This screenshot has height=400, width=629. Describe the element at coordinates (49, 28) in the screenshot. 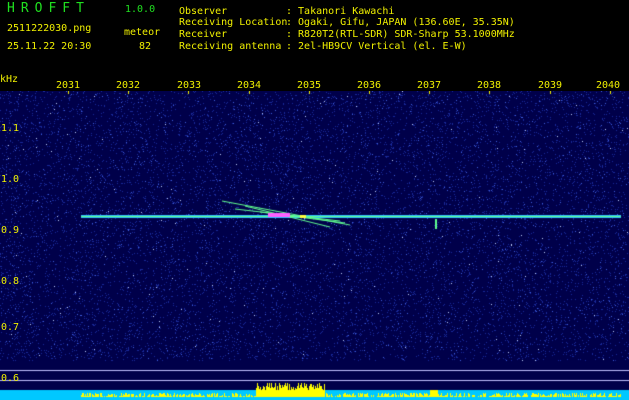

I see `file-name: 2511222030.png` at that location.